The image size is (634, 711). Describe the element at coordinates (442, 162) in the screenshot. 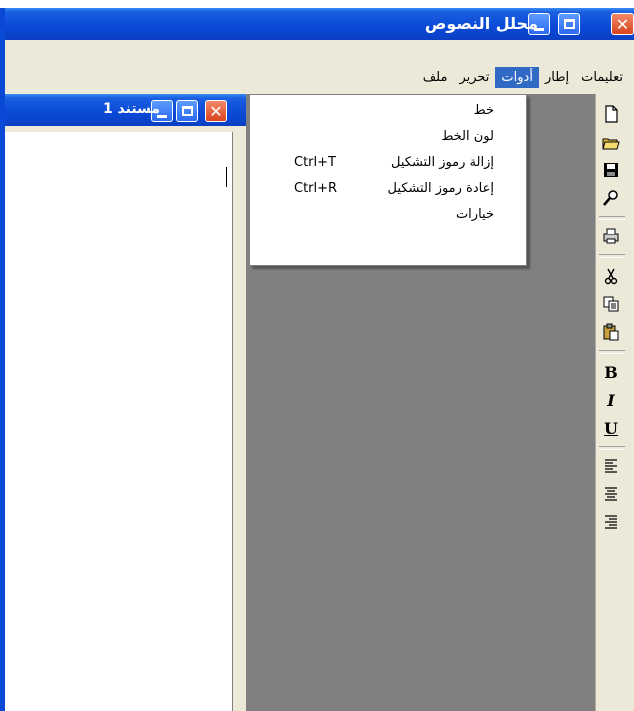

I see `menu-item-label: إزالة رموز التشكيل` at that location.